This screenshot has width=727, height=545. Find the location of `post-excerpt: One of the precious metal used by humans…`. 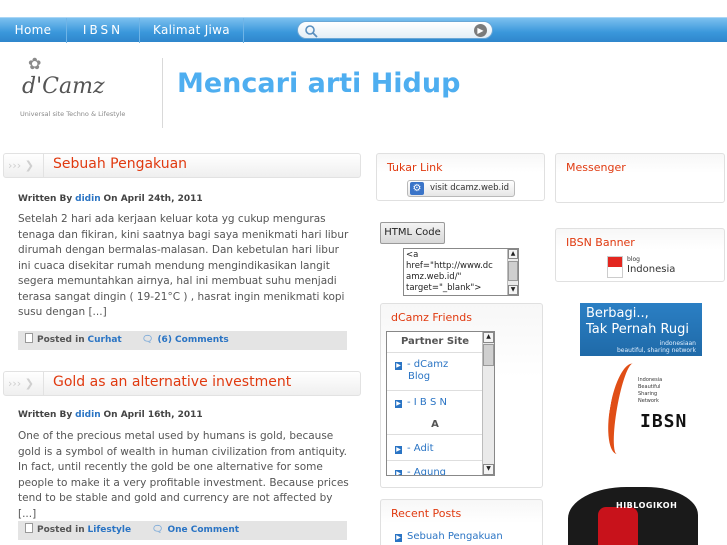

post-excerpt: One of the precious metal used by humans… is located at coordinates (183, 475).